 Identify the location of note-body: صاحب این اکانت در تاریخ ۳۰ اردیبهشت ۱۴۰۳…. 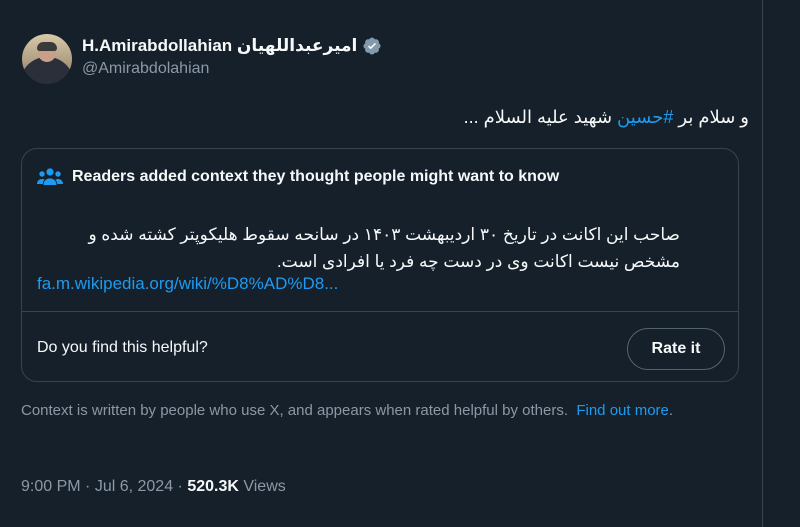
(384, 248).